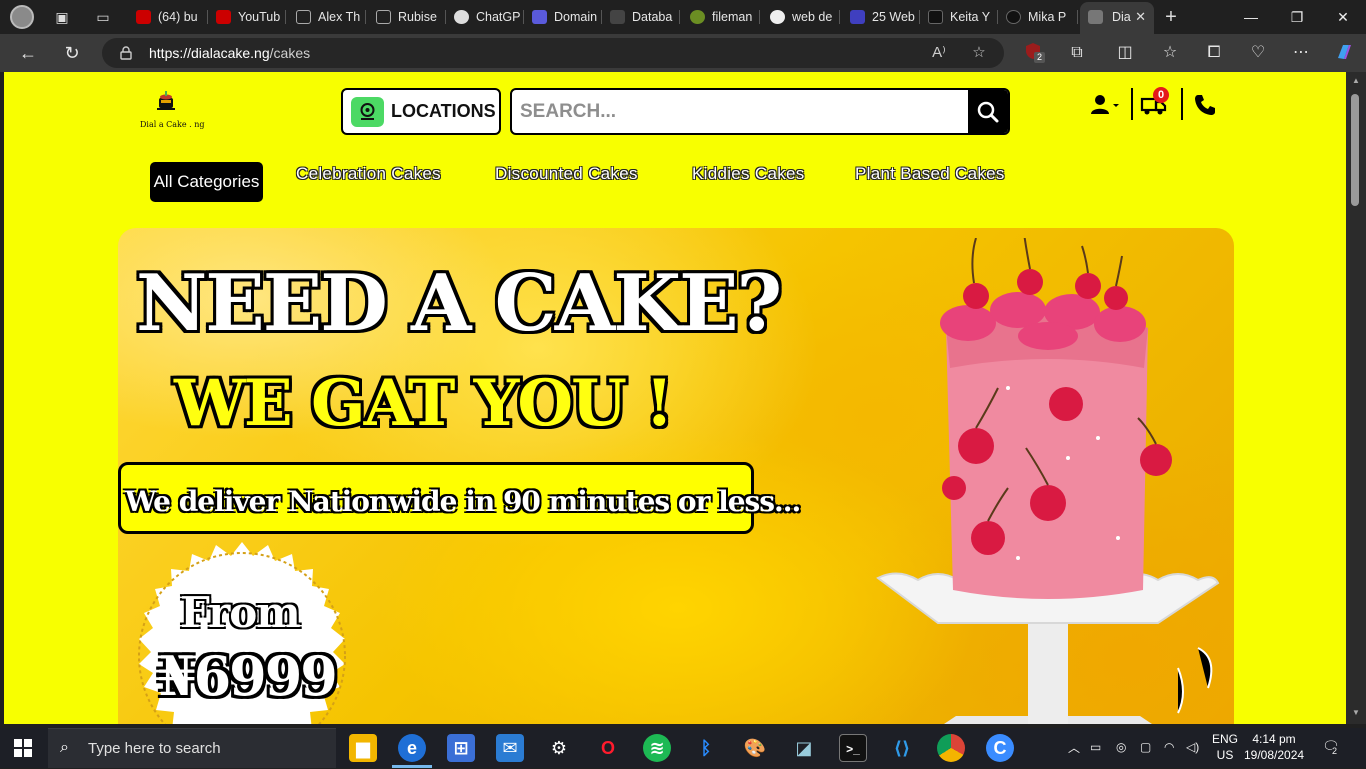 This screenshot has height=769, width=1366. What do you see at coordinates (959, 17) in the screenshot?
I see `tab-item: Keita Y` at bounding box center [959, 17].